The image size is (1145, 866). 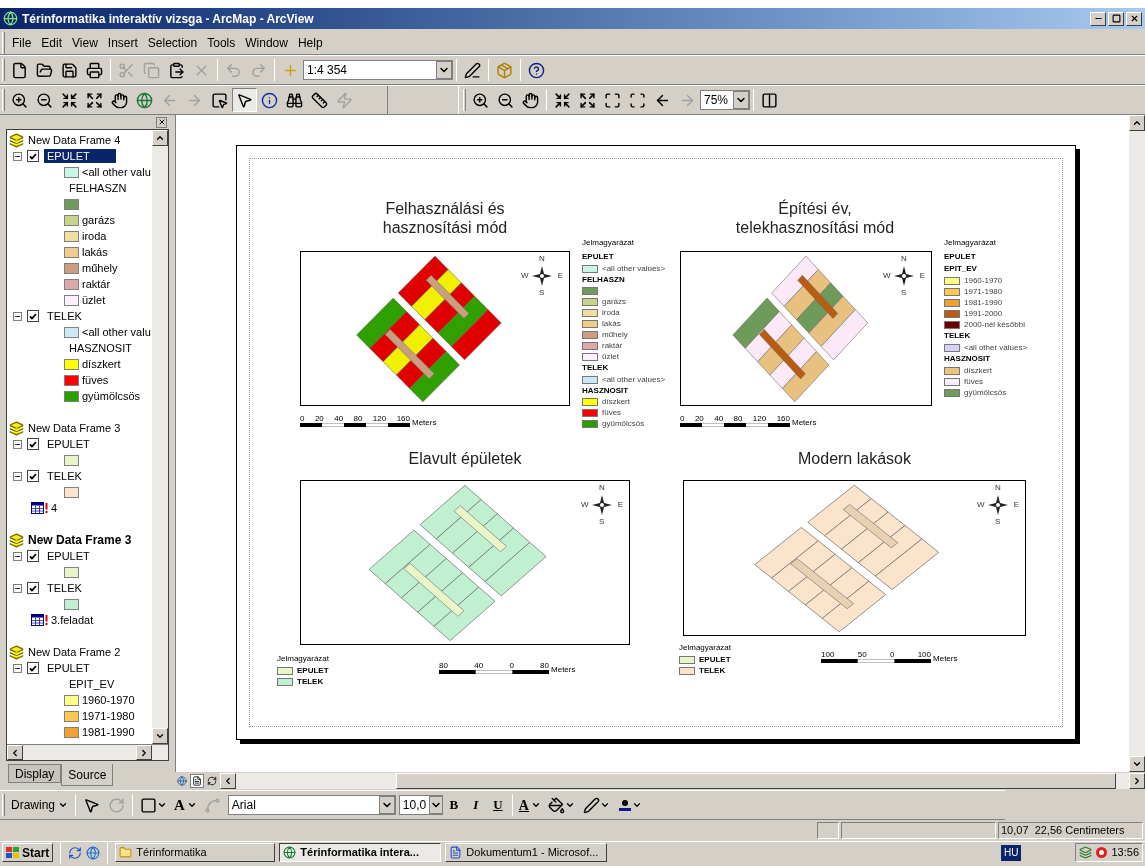 What do you see at coordinates (22, 42) in the screenshot?
I see `menu-item: File` at bounding box center [22, 42].